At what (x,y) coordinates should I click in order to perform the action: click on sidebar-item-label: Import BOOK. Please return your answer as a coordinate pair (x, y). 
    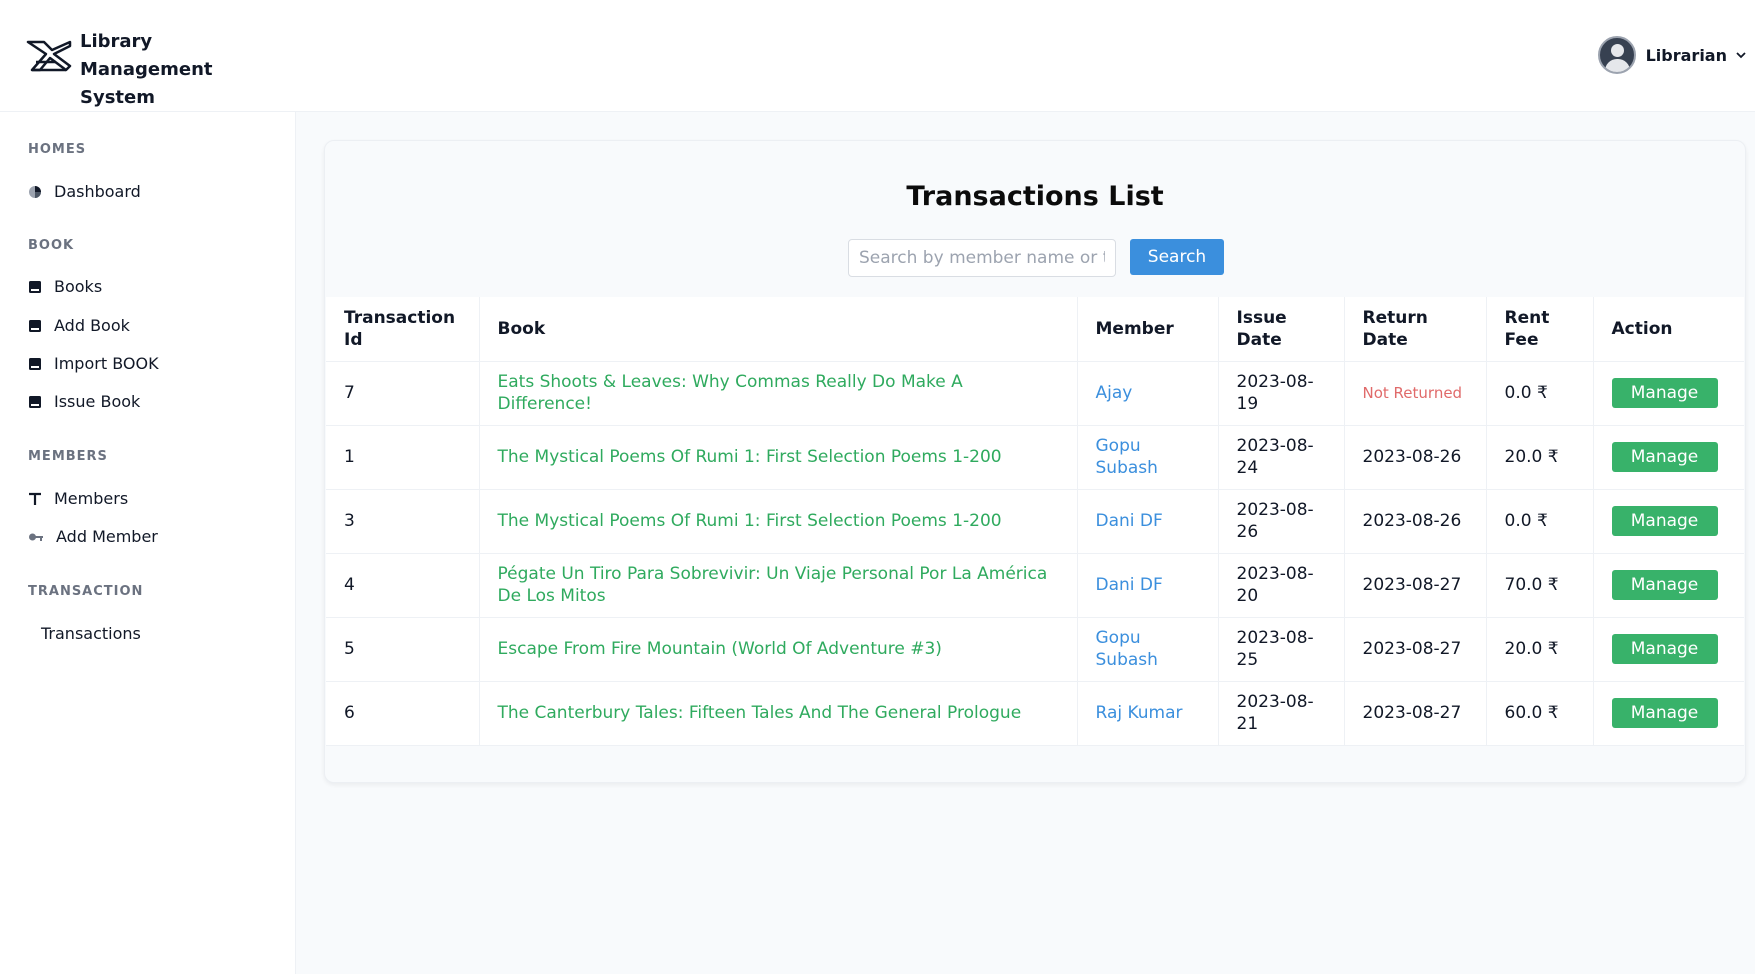
    Looking at the image, I should click on (106, 363).